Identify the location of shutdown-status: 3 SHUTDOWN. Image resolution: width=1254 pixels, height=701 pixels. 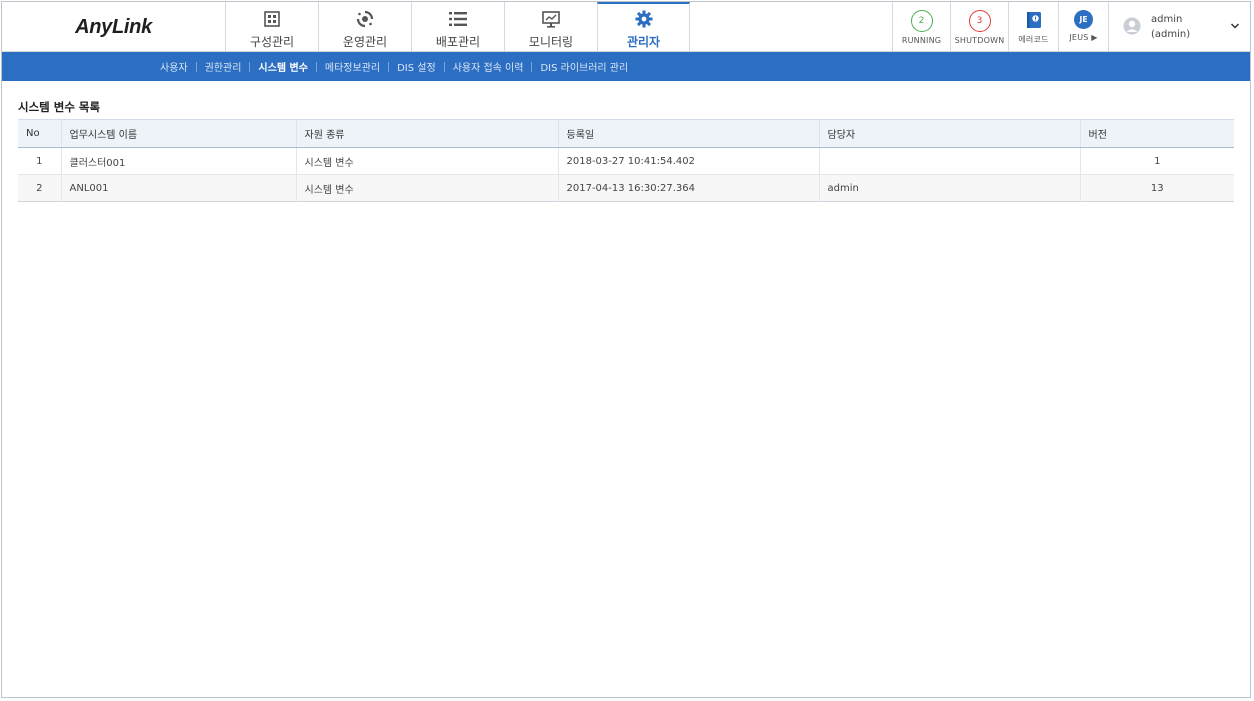
(979, 27).